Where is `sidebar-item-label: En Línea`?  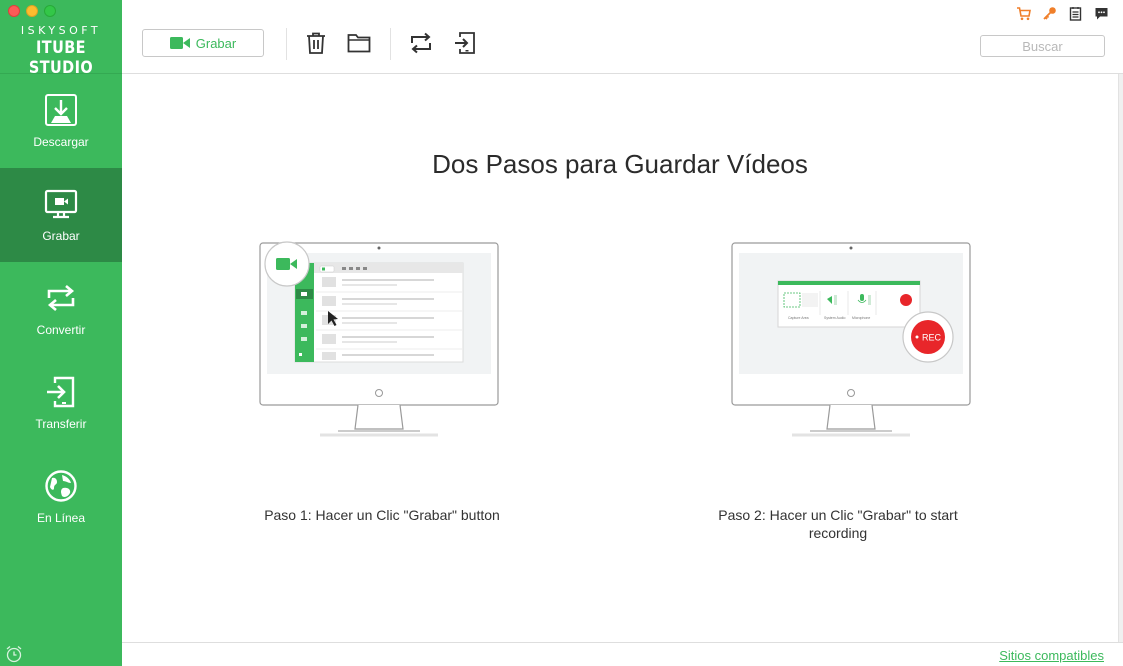 sidebar-item-label: En Línea is located at coordinates (61, 518).